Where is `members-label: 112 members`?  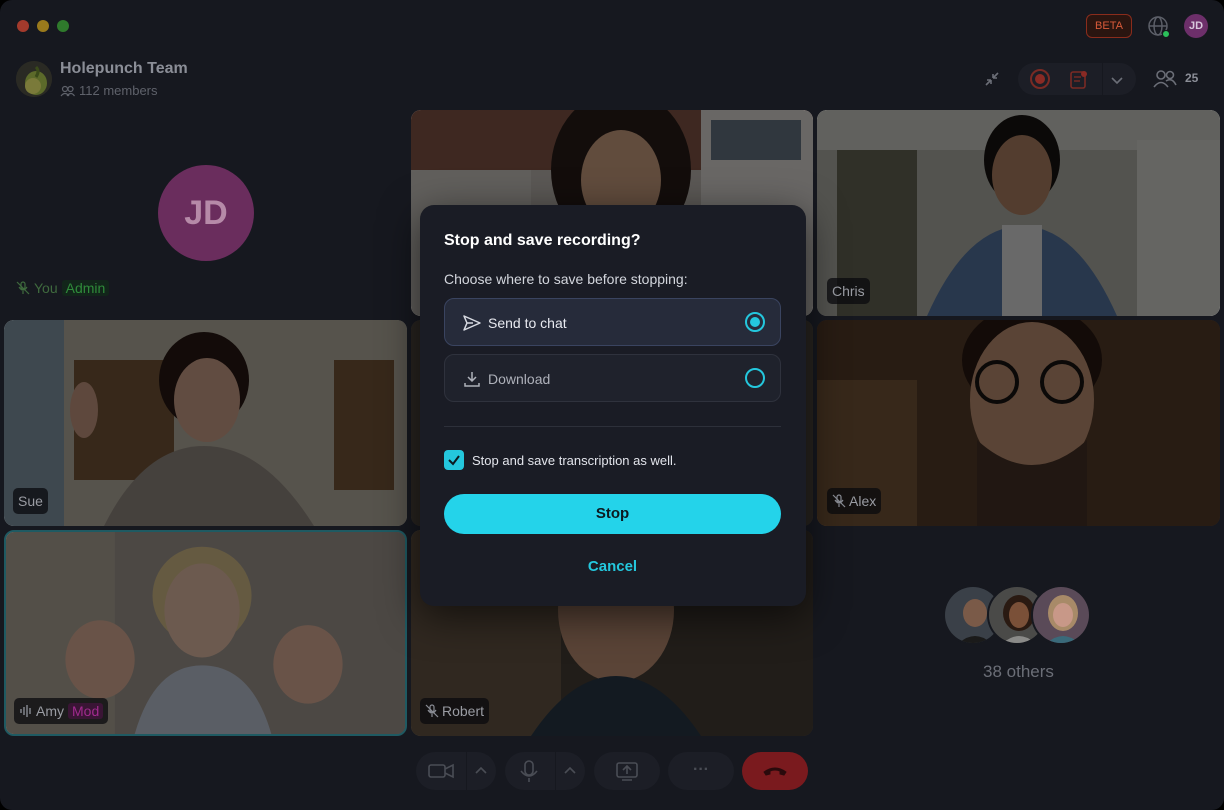 members-label: 112 members is located at coordinates (118, 90).